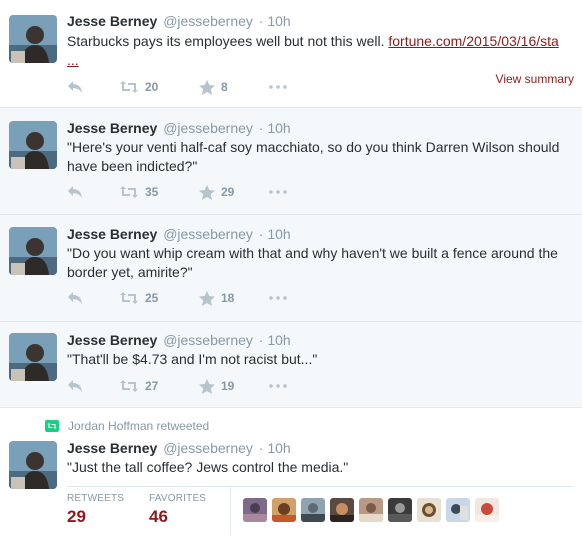  Describe the element at coordinates (230, 511) in the screenshot. I see `stats-divider` at that location.